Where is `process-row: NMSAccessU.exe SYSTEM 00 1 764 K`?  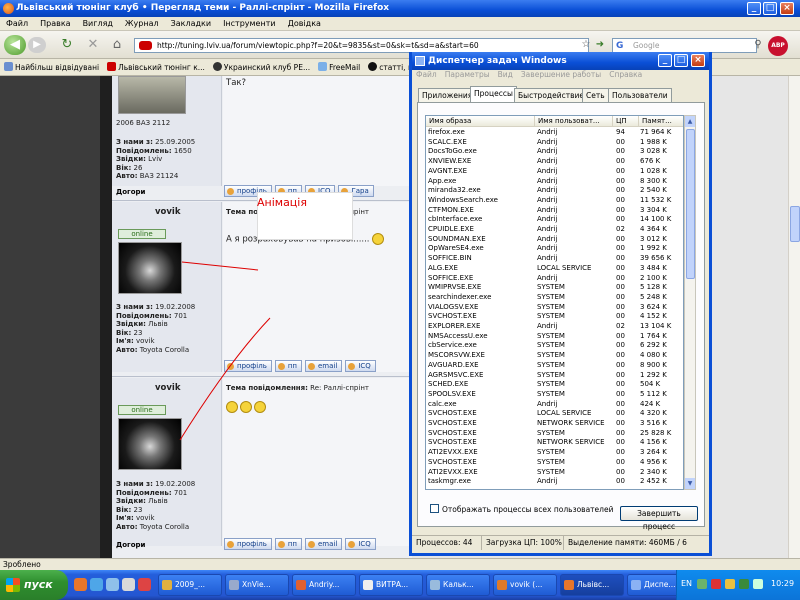
process-row: NMSAccessU.exe SYSTEM 00 1 764 K is located at coordinates (554, 337).